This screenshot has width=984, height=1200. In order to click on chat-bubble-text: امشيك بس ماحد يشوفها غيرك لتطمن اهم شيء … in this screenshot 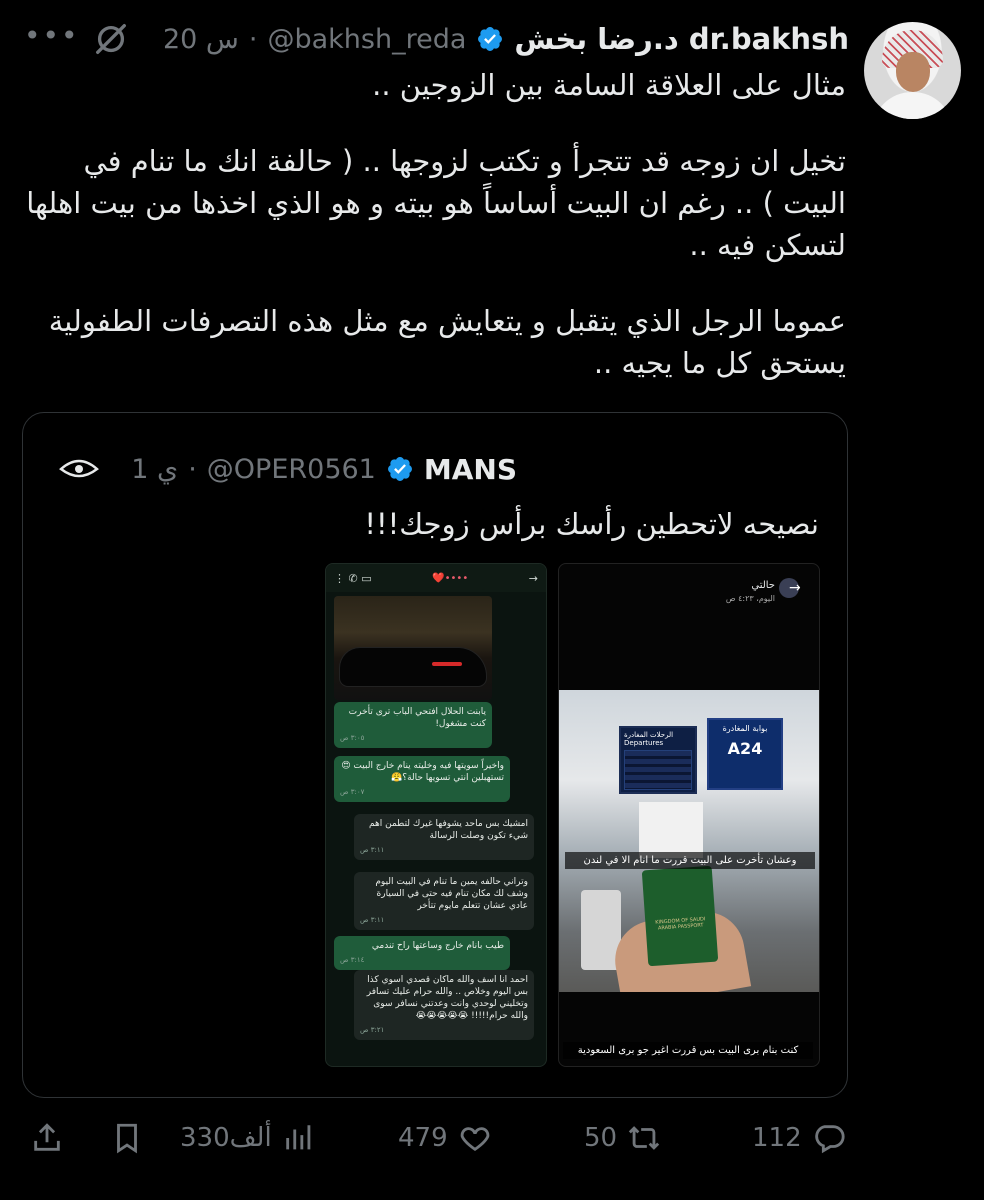, I will do `click(448, 830)`.